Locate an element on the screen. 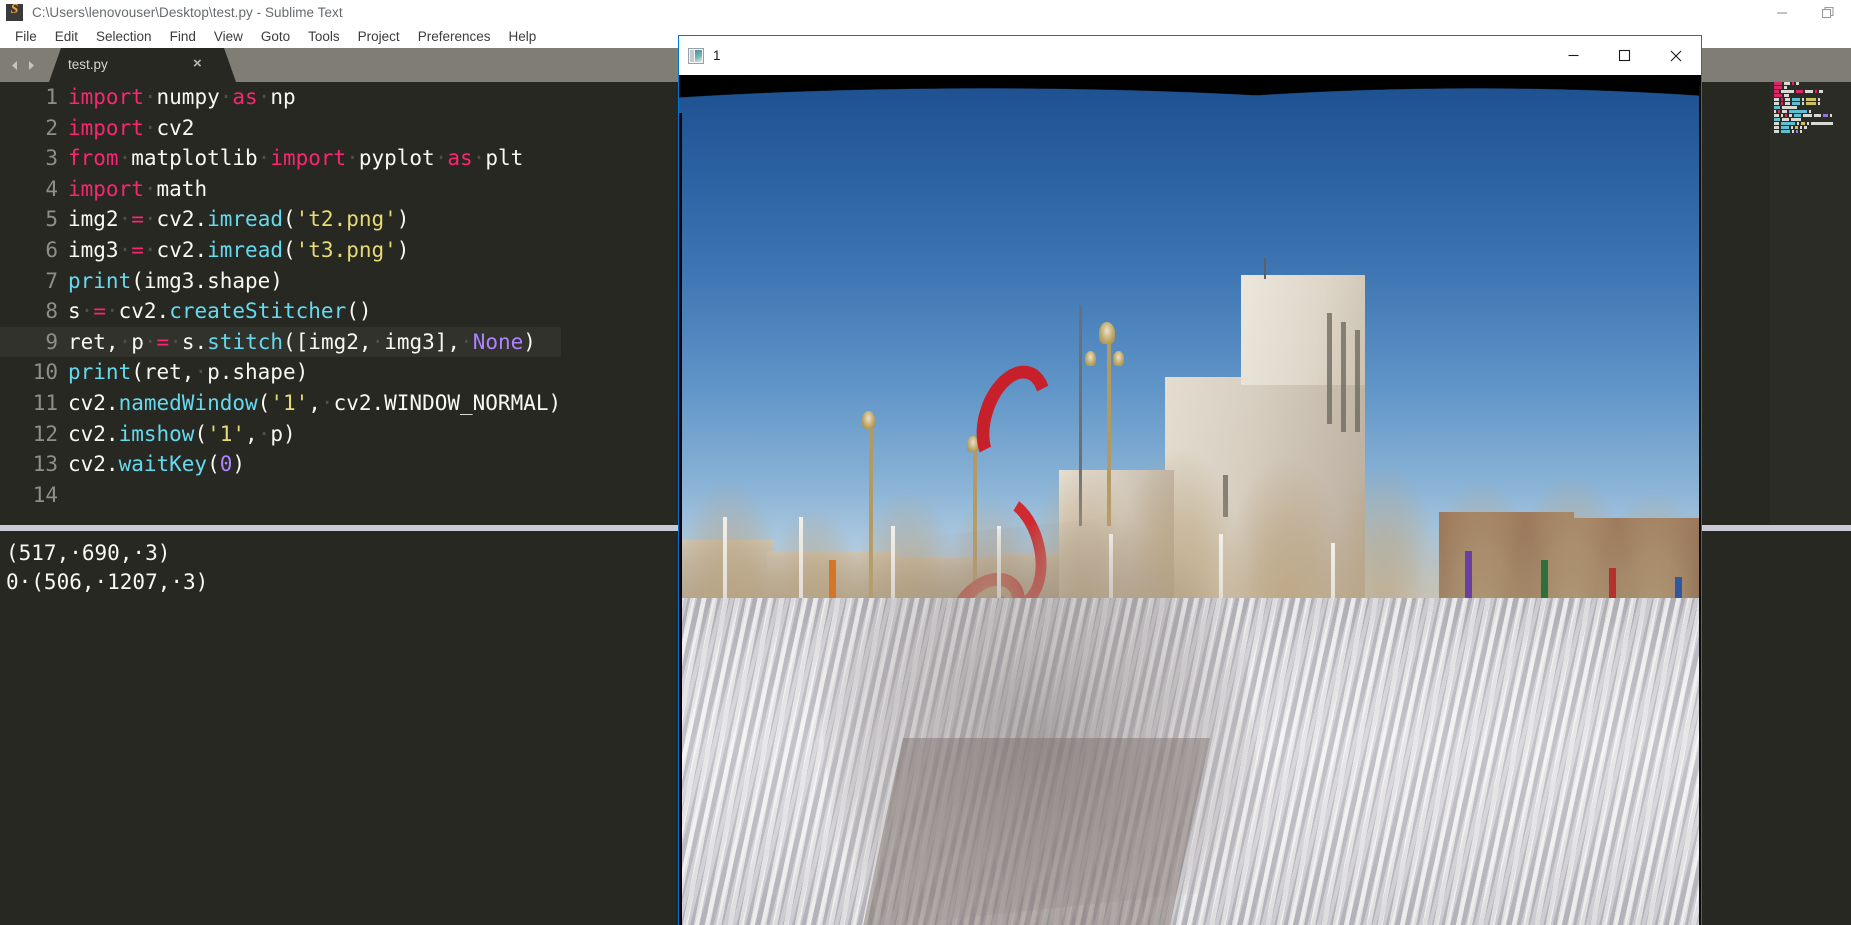 Image resolution: width=1851 pixels, height=925 pixels. code-text: from·matplotlib·import·pyplot·as·plt is located at coordinates (296, 158).